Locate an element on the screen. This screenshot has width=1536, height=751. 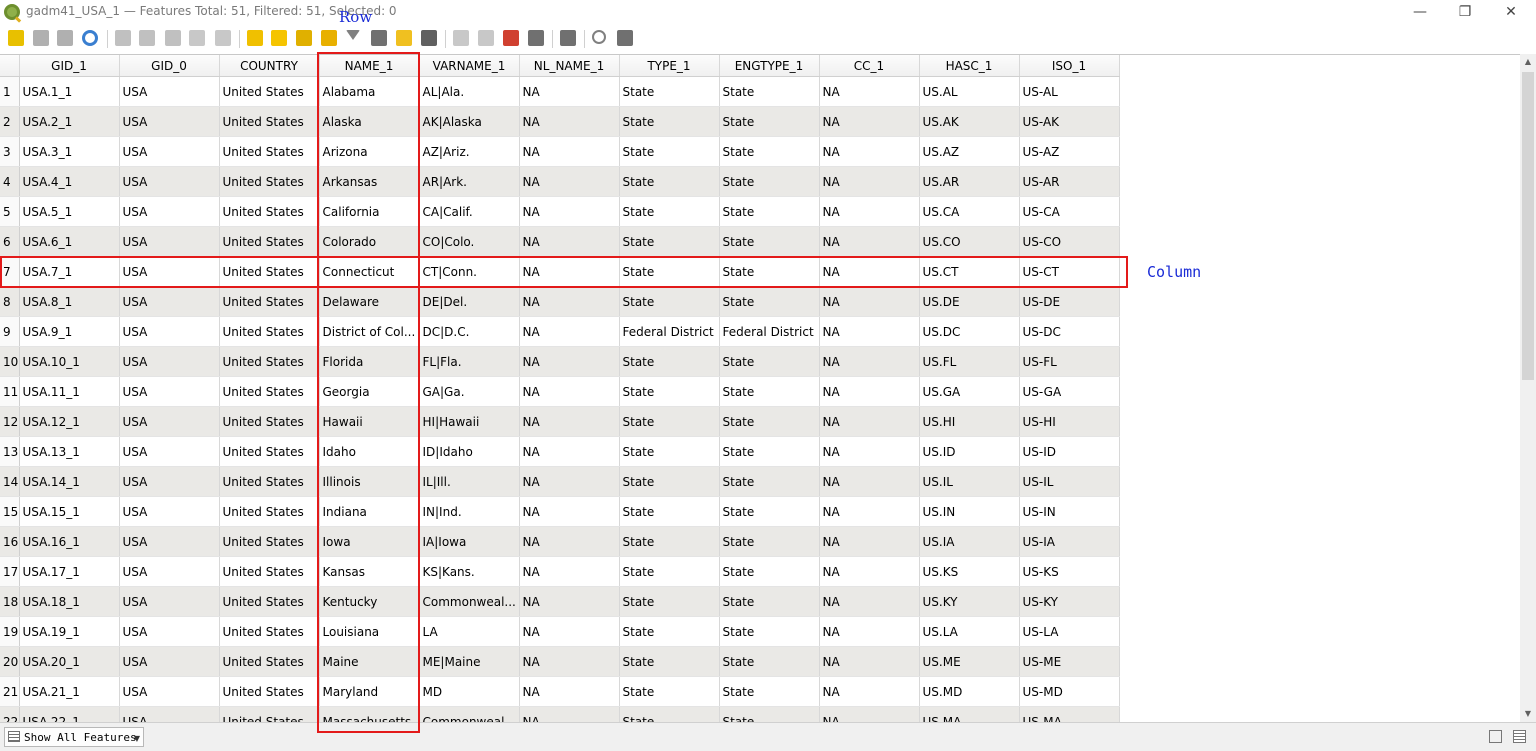
row-number: 3 is located at coordinates (10, 151).